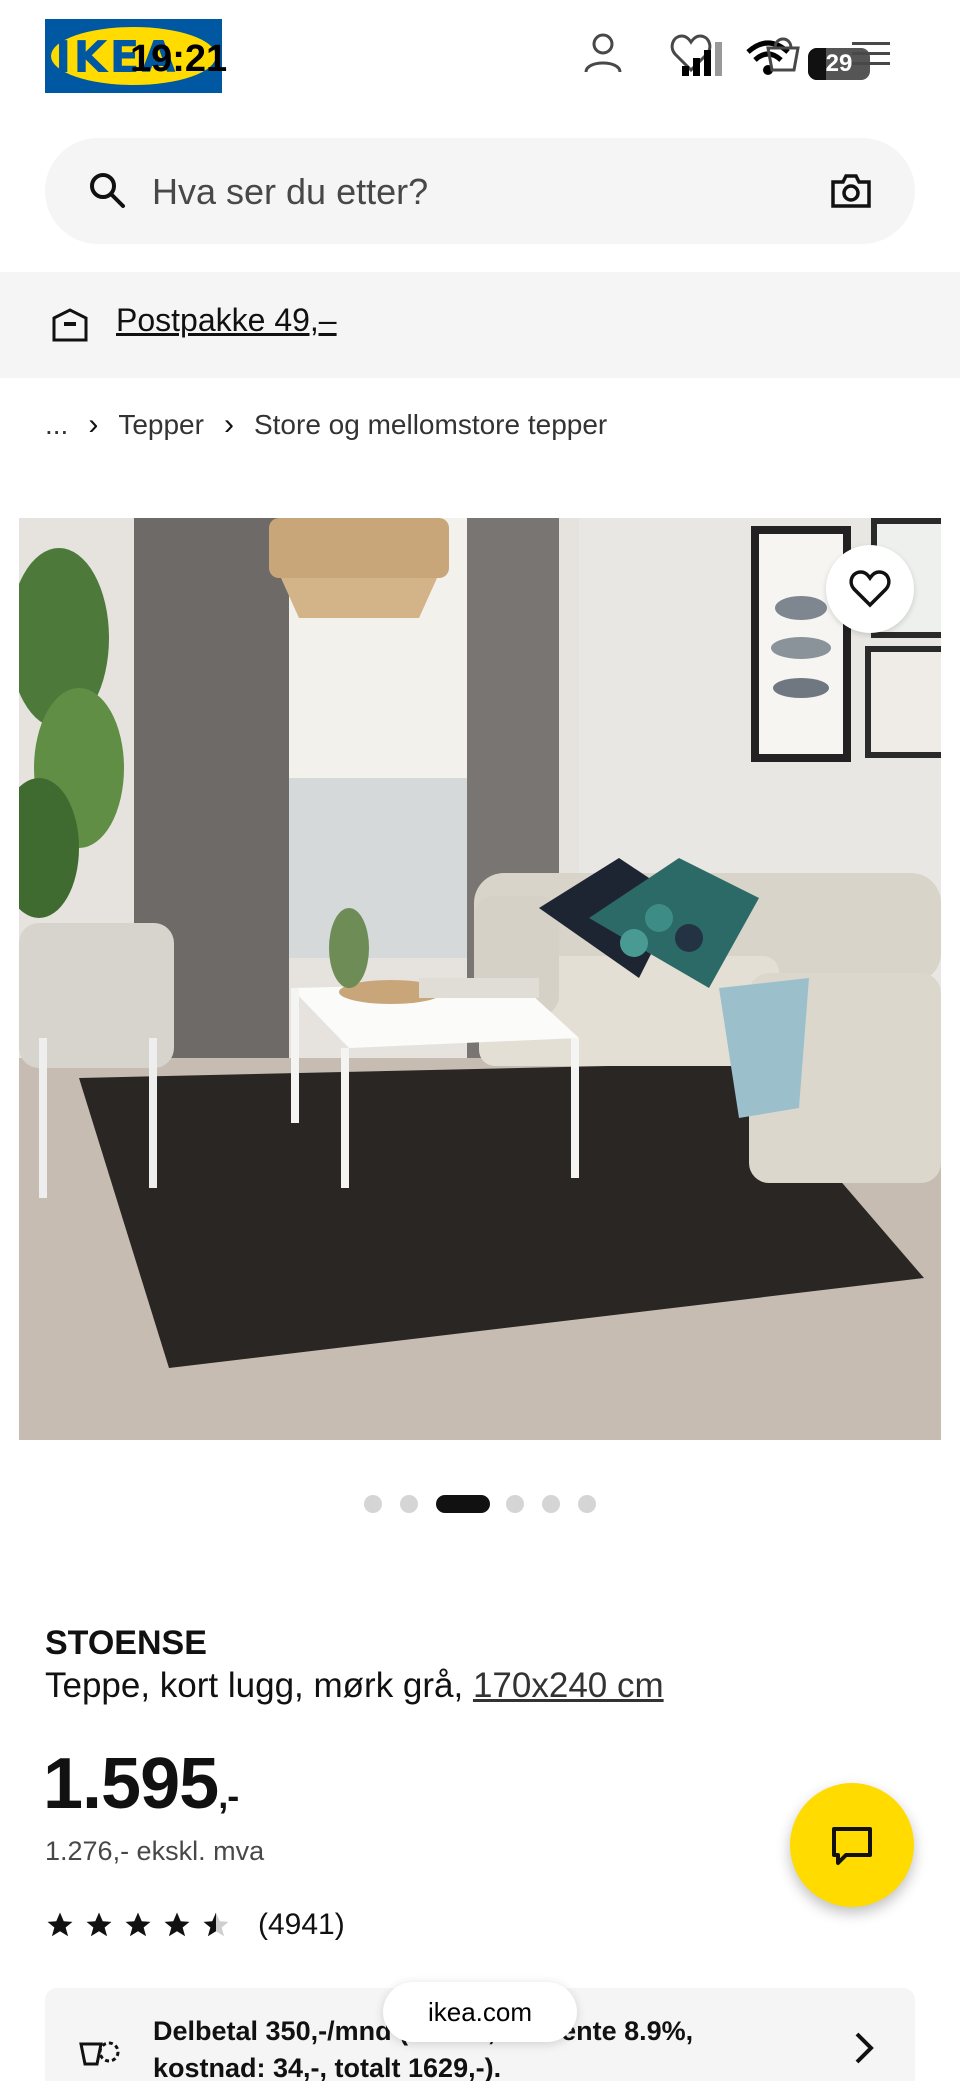 This screenshot has height=2081, width=960. I want to click on browser-url: ikea.com, so click(480, 2012).